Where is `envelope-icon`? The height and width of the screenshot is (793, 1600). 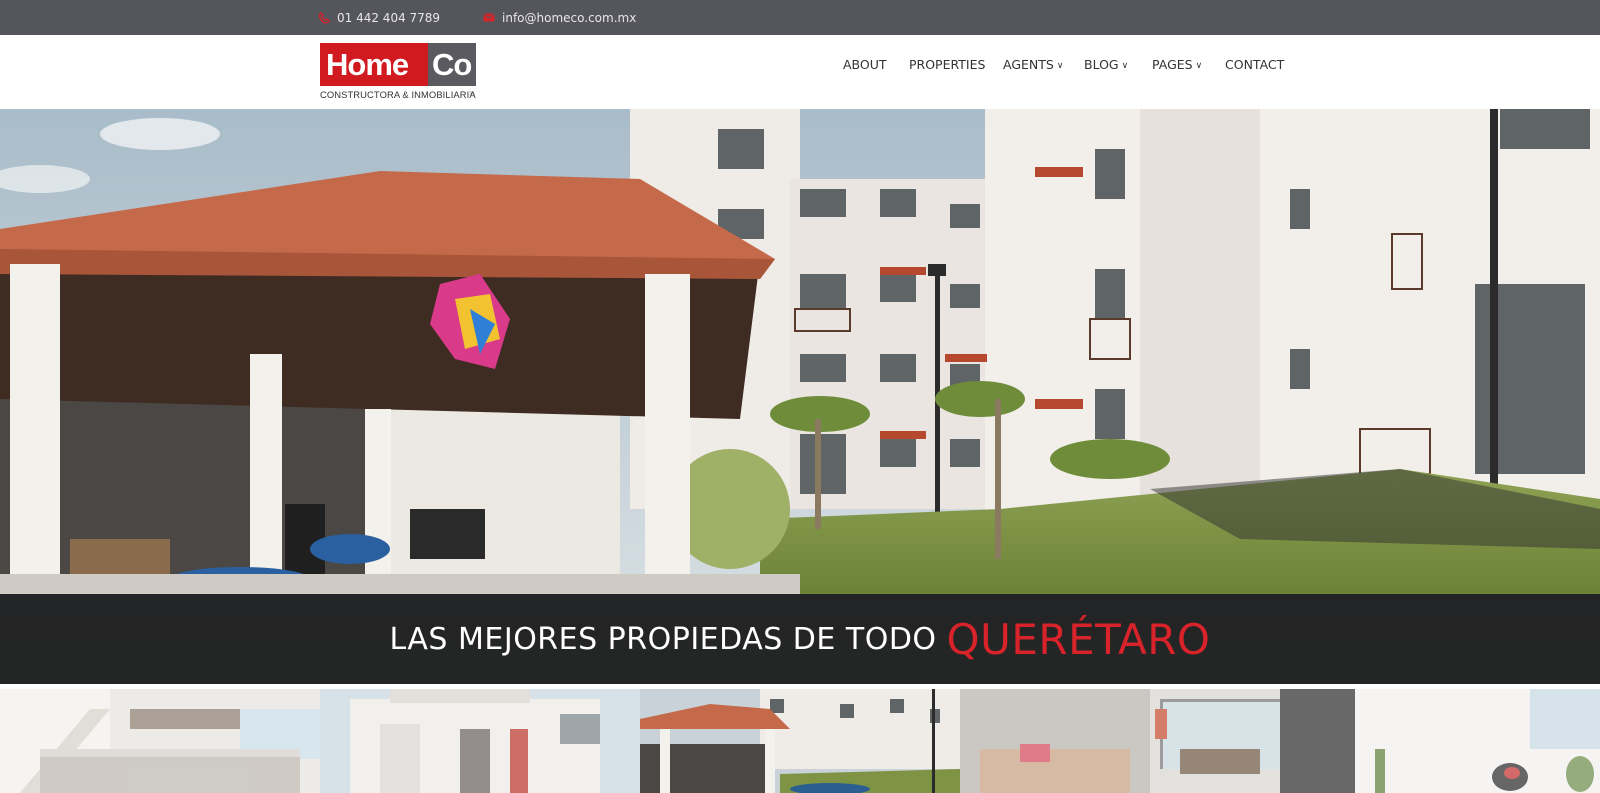 envelope-icon is located at coordinates (489, 17).